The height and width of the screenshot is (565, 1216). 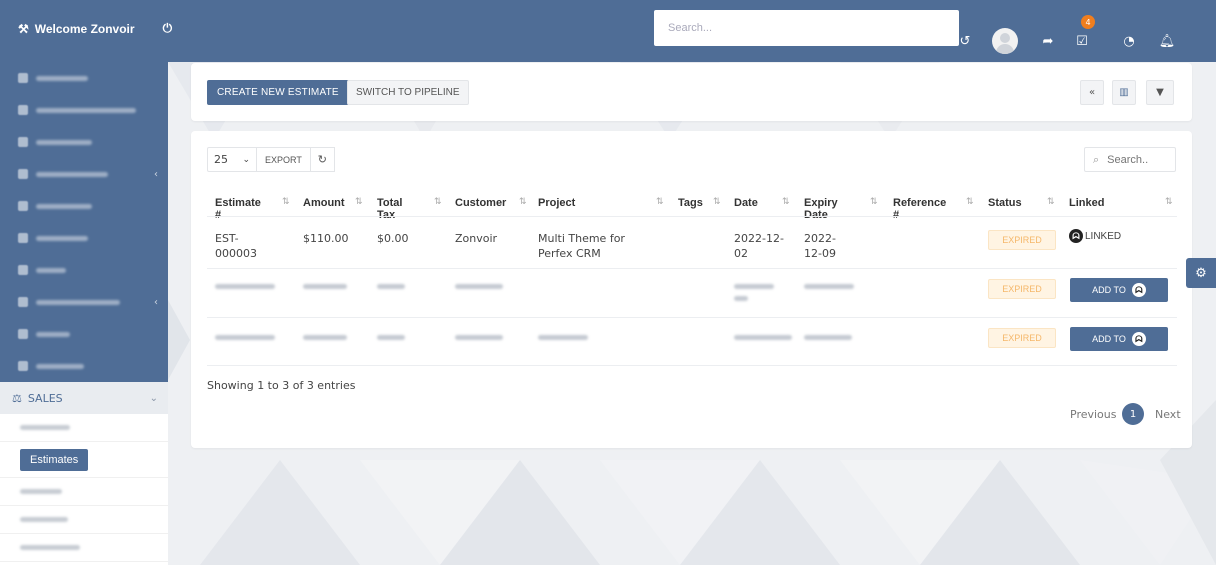 What do you see at coordinates (284, 159) in the screenshot?
I see `export-button: EXPORT` at bounding box center [284, 159].